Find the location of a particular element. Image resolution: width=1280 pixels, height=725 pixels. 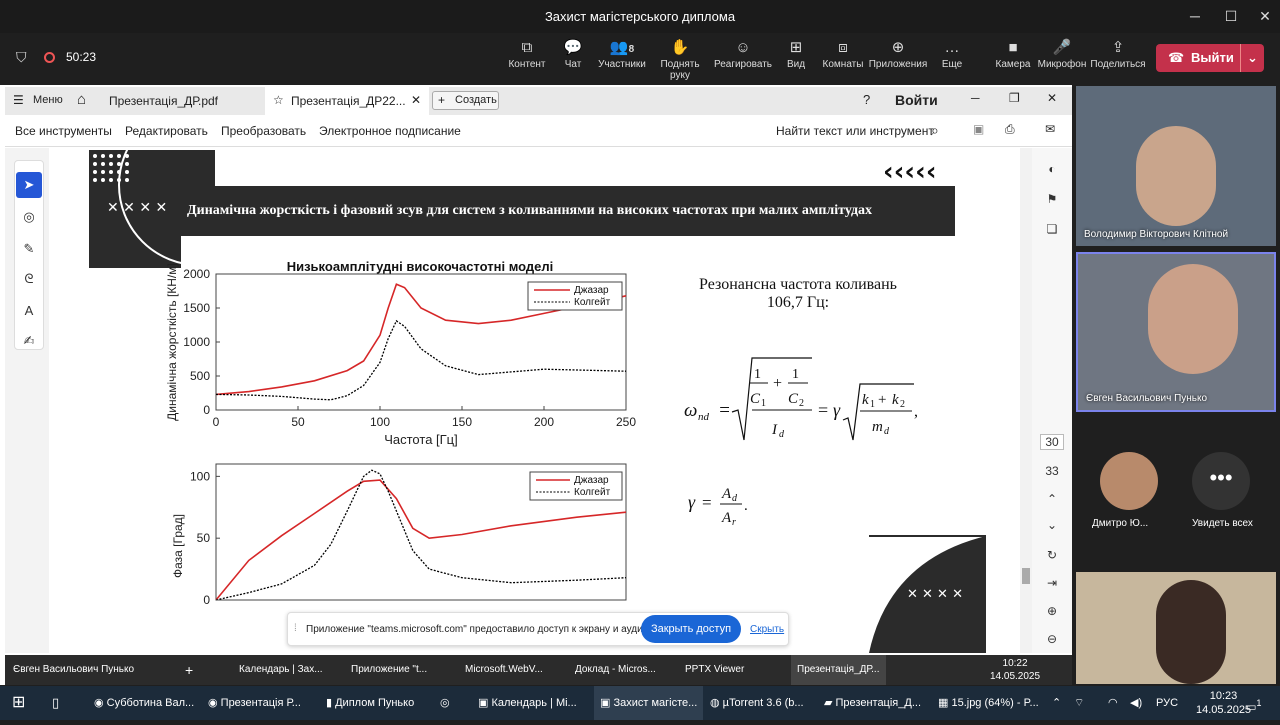

notification-icon: ▭1 is located at coordinates (1254, 703).